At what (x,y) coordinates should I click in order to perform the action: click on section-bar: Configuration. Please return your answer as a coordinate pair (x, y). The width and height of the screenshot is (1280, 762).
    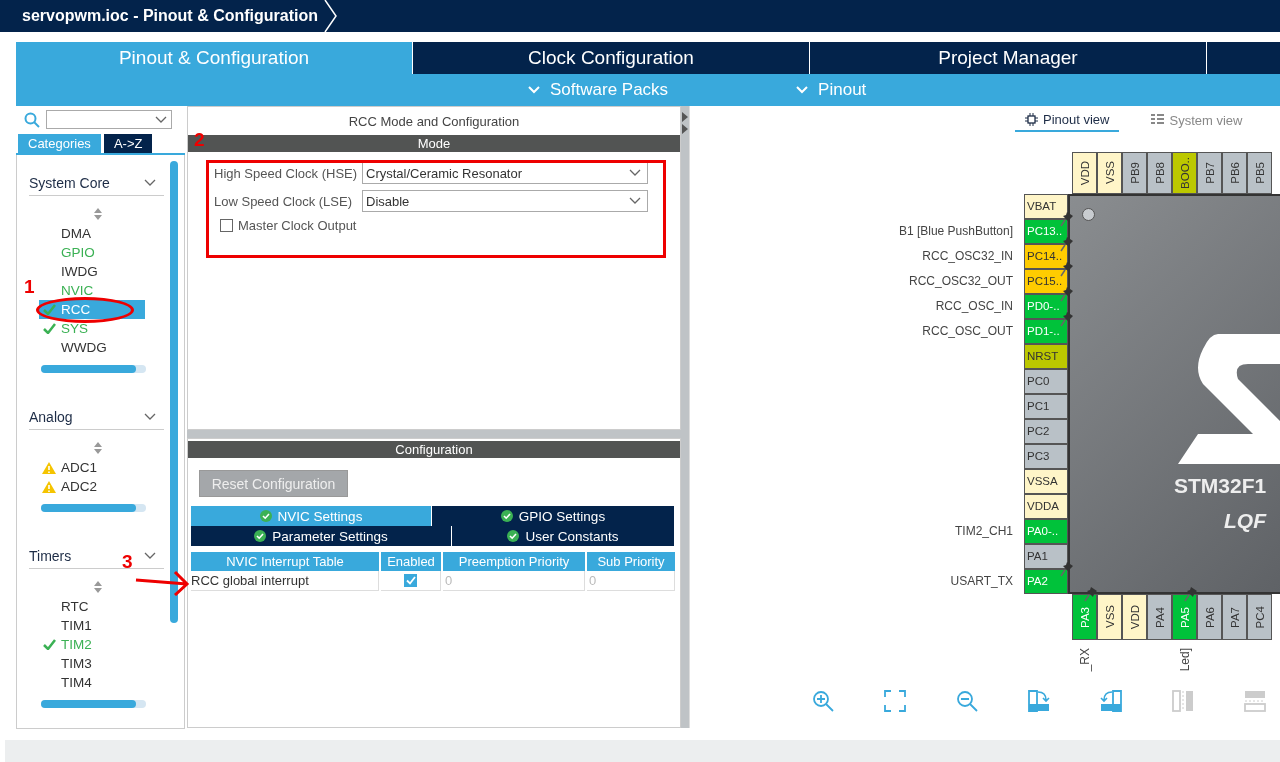
    Looking at the image, I should click on (434, 449).